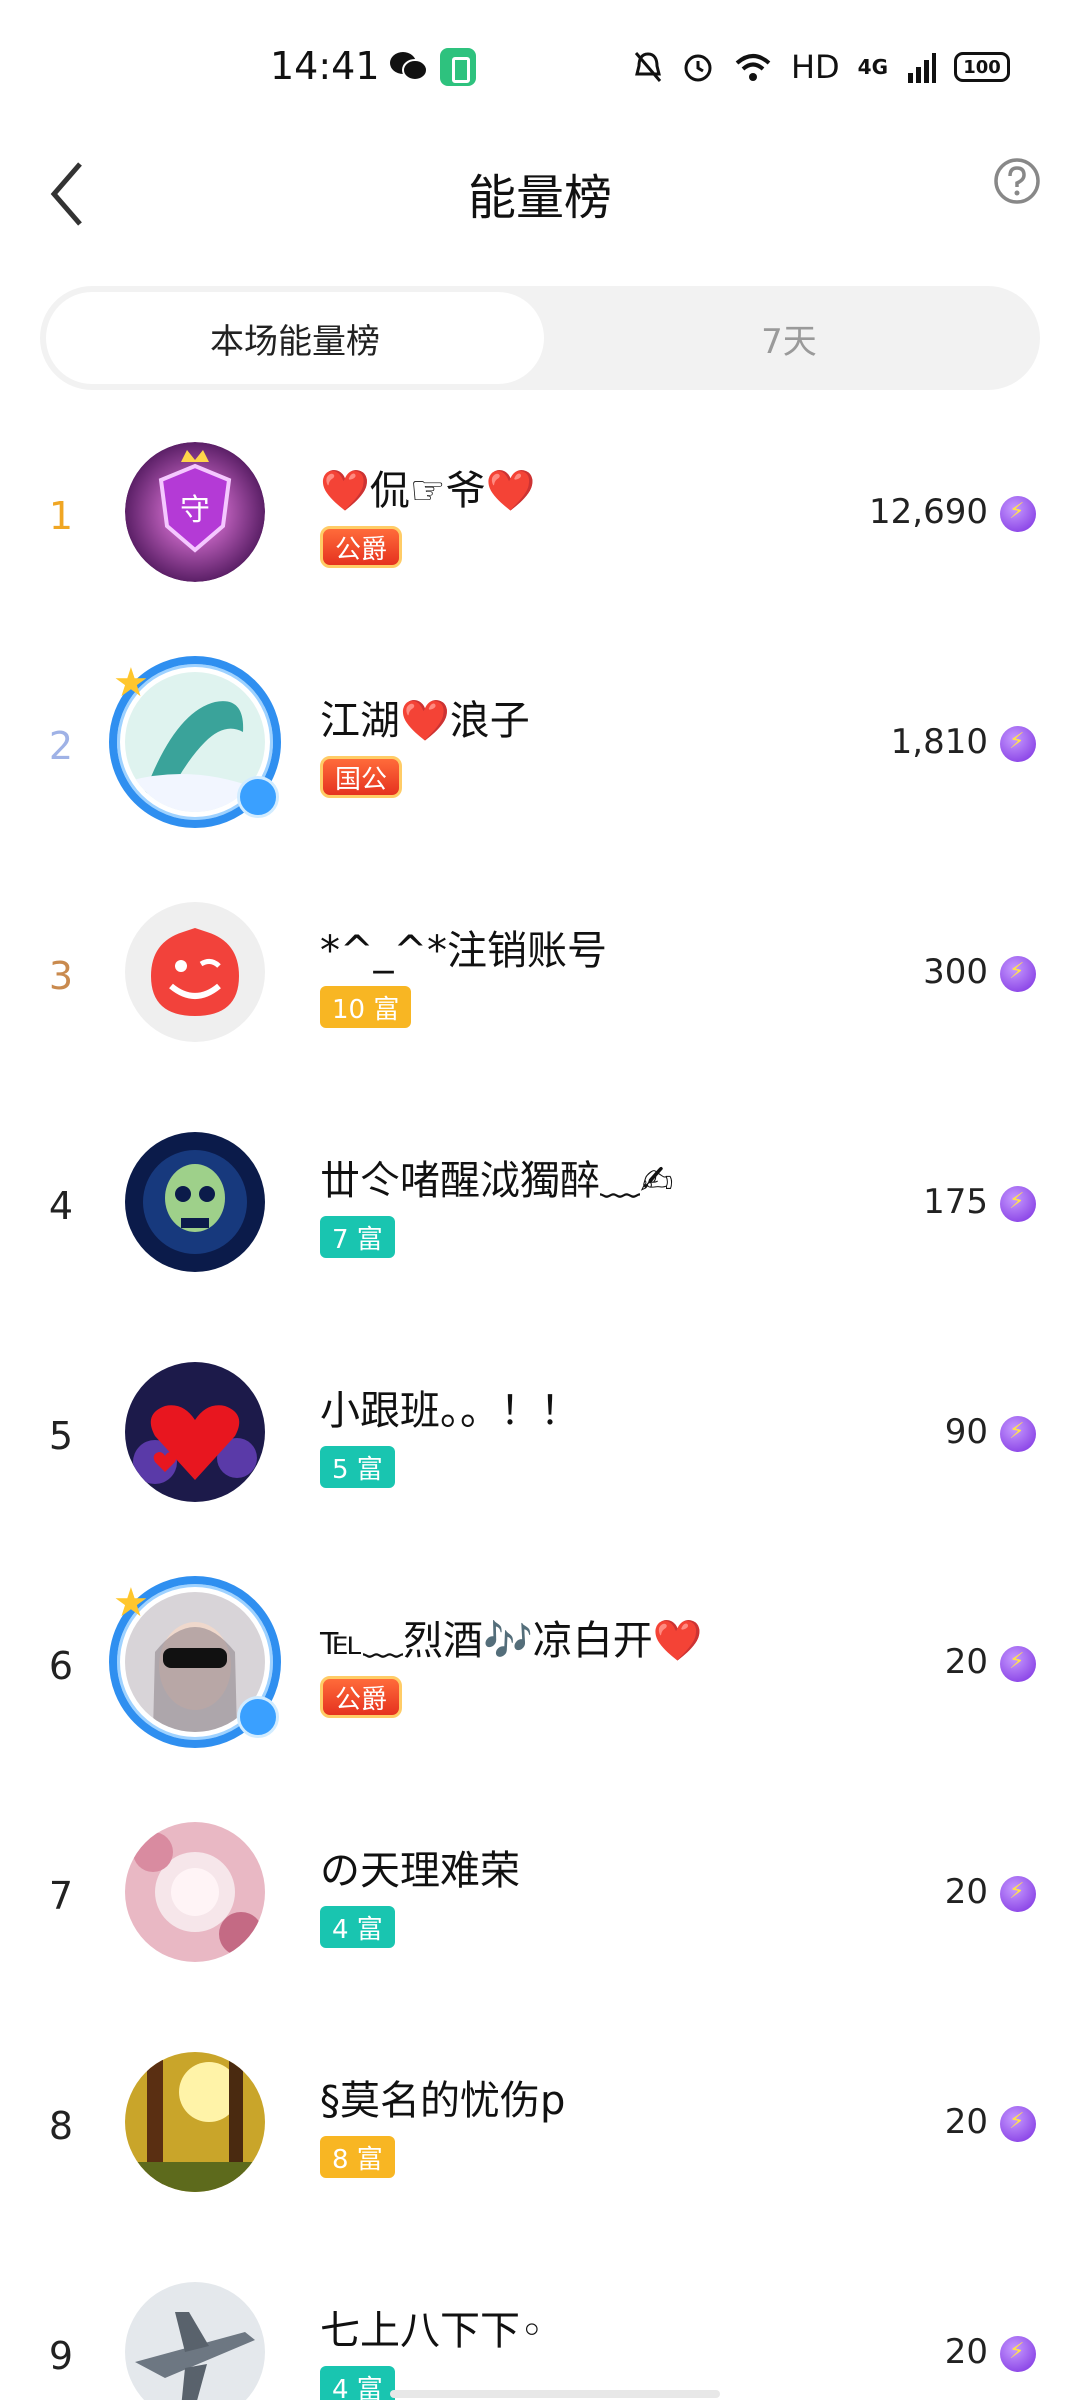 This screenshot has width=1080, height=2400. Describe the element at coordinates (555, 2394) in the screenshot. I see `scroll-indicator` at that location.